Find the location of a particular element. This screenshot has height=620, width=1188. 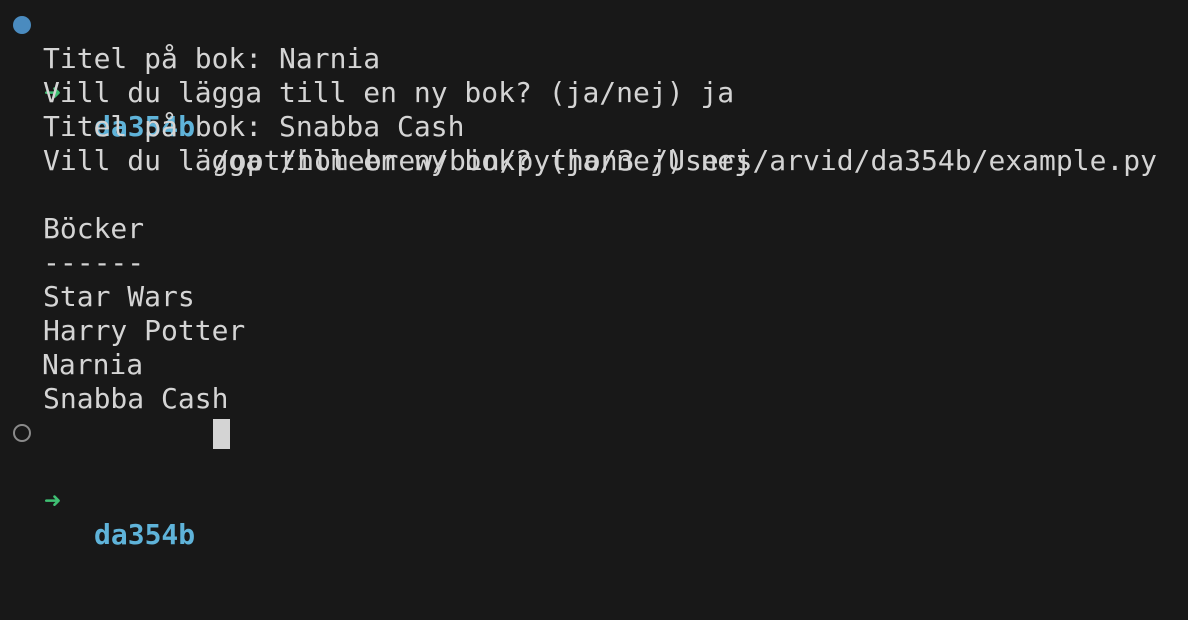

prompt-directory: da354b is located at coordinates (145, 534).